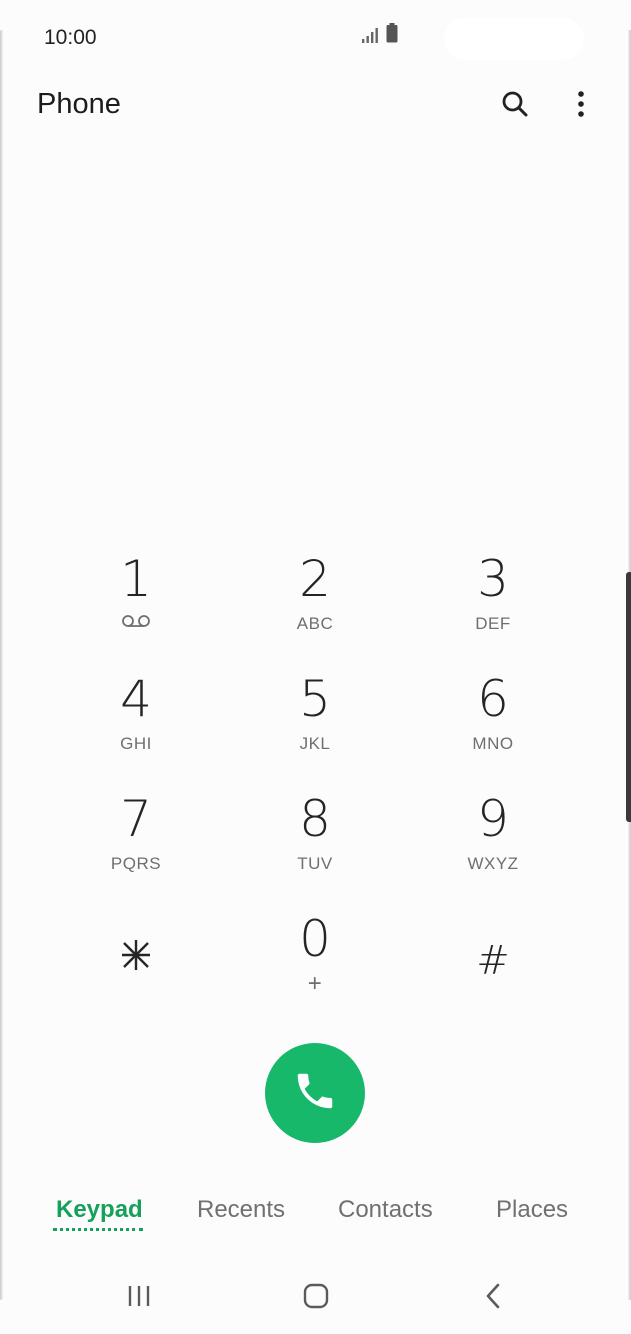 The image size is (631, 1334). I want to click on asterisk-icon, so click(136, 957).